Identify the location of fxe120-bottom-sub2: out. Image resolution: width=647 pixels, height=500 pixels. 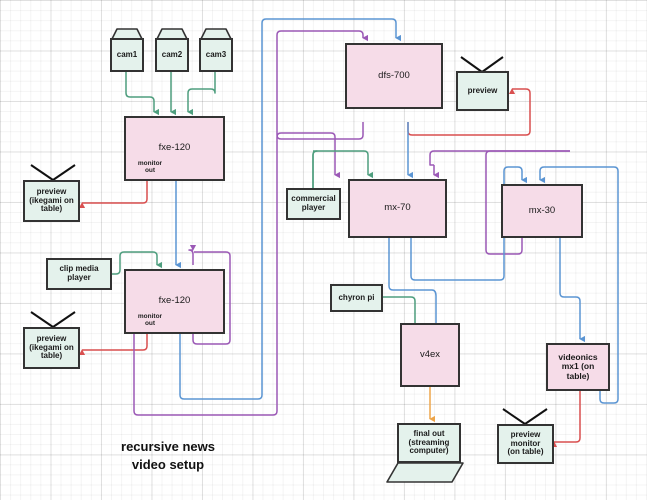
(150, 324).